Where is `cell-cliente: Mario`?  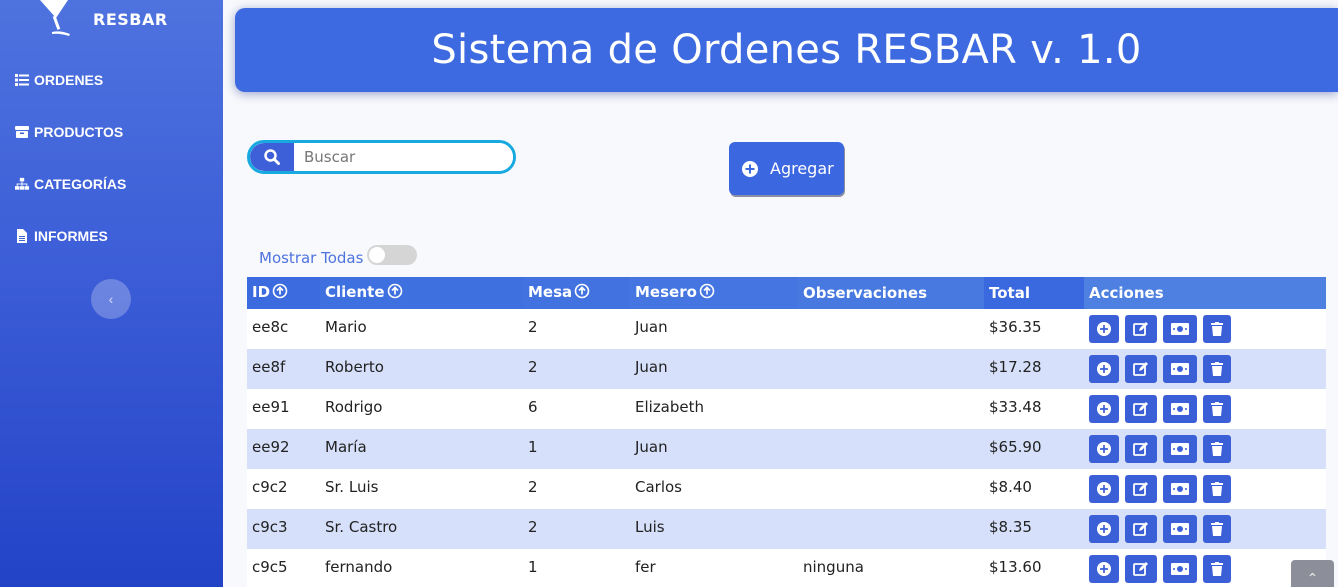 cell-cliente: Mario is located at coordinates (421, 329).